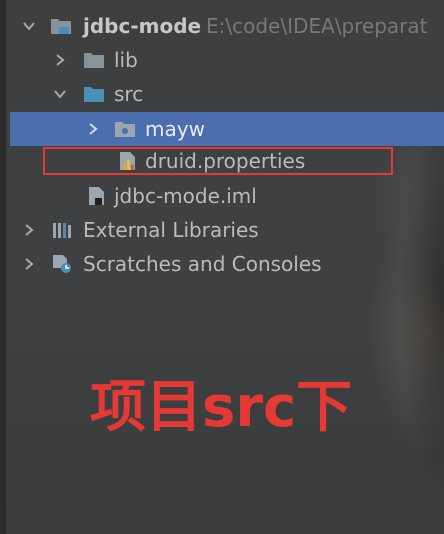 This screenshot has height=534, width=444. What do you see at coordinates (221, 407) in the screenshot?
I see `annotation-text: 项目src下` at bounding box center [221, 407].